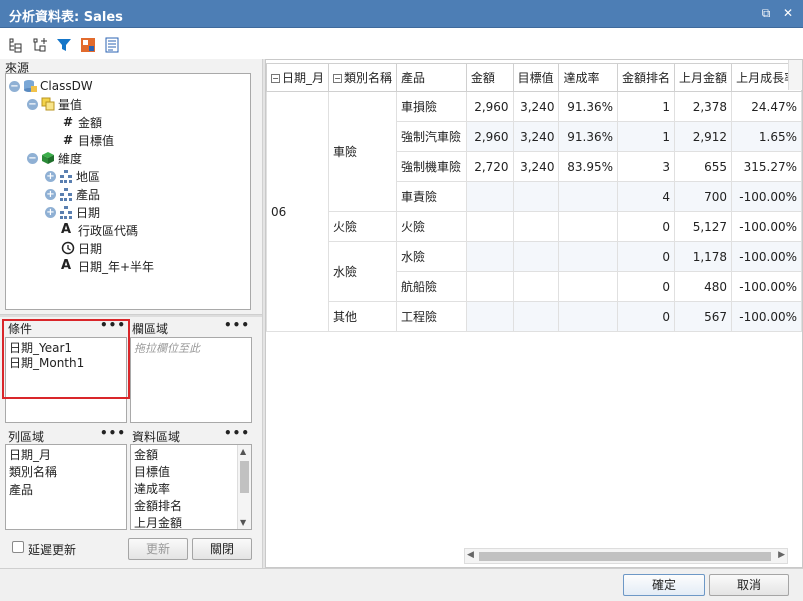  Describe the element at coordinates (237, 325) in the screenshot. I see `columns-menu-button: •••` at that location.